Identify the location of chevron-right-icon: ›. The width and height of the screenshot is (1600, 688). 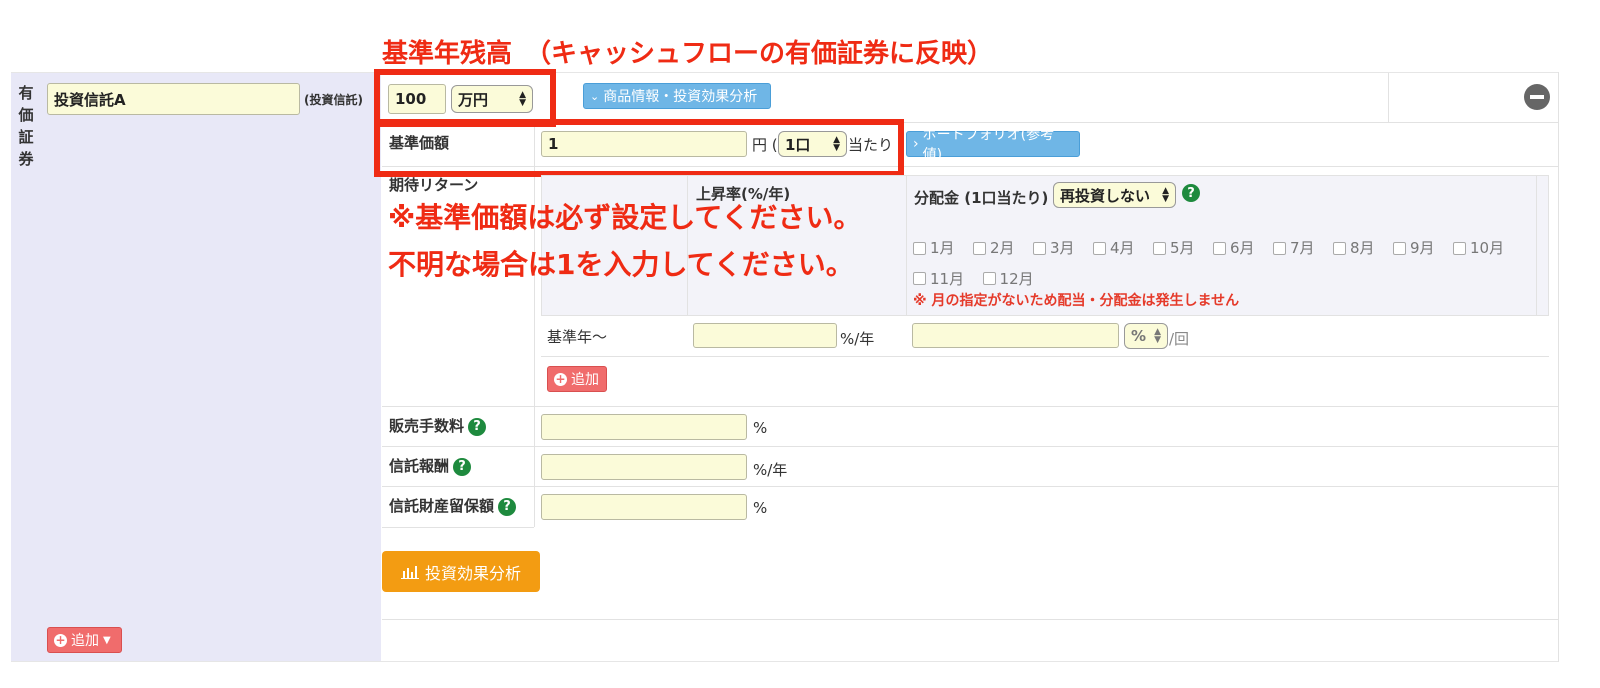
(916, 144).